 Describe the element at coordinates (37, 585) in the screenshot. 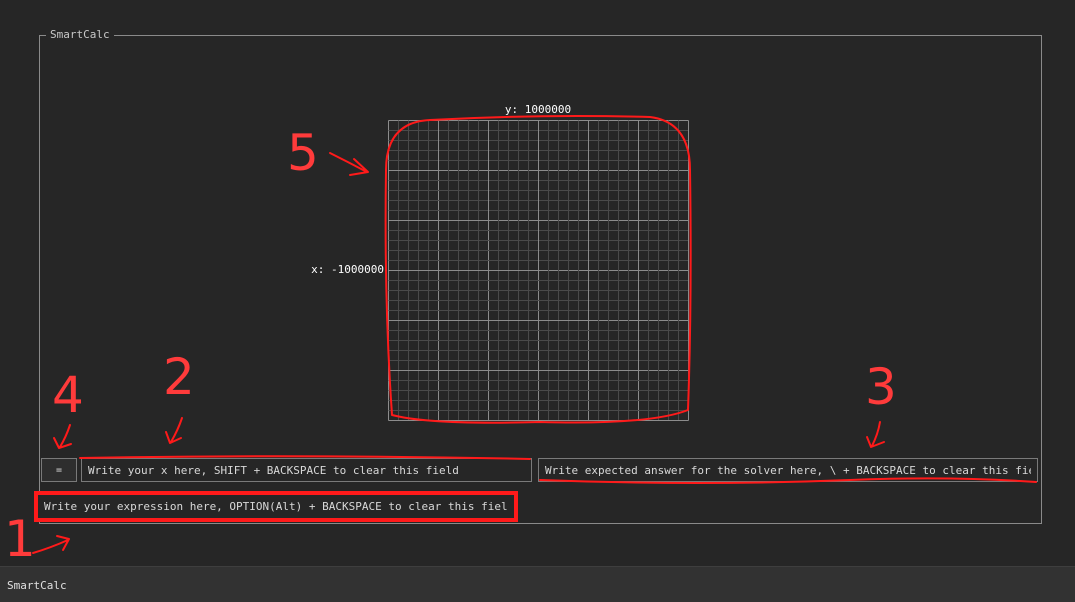

I see `status-bar-title: SmartCalc` at that location.